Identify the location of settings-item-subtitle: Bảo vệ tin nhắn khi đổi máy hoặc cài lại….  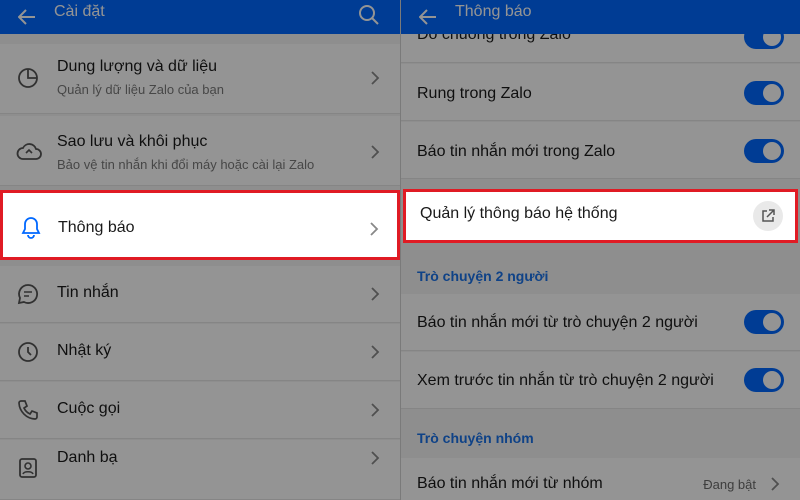
(186, 164).